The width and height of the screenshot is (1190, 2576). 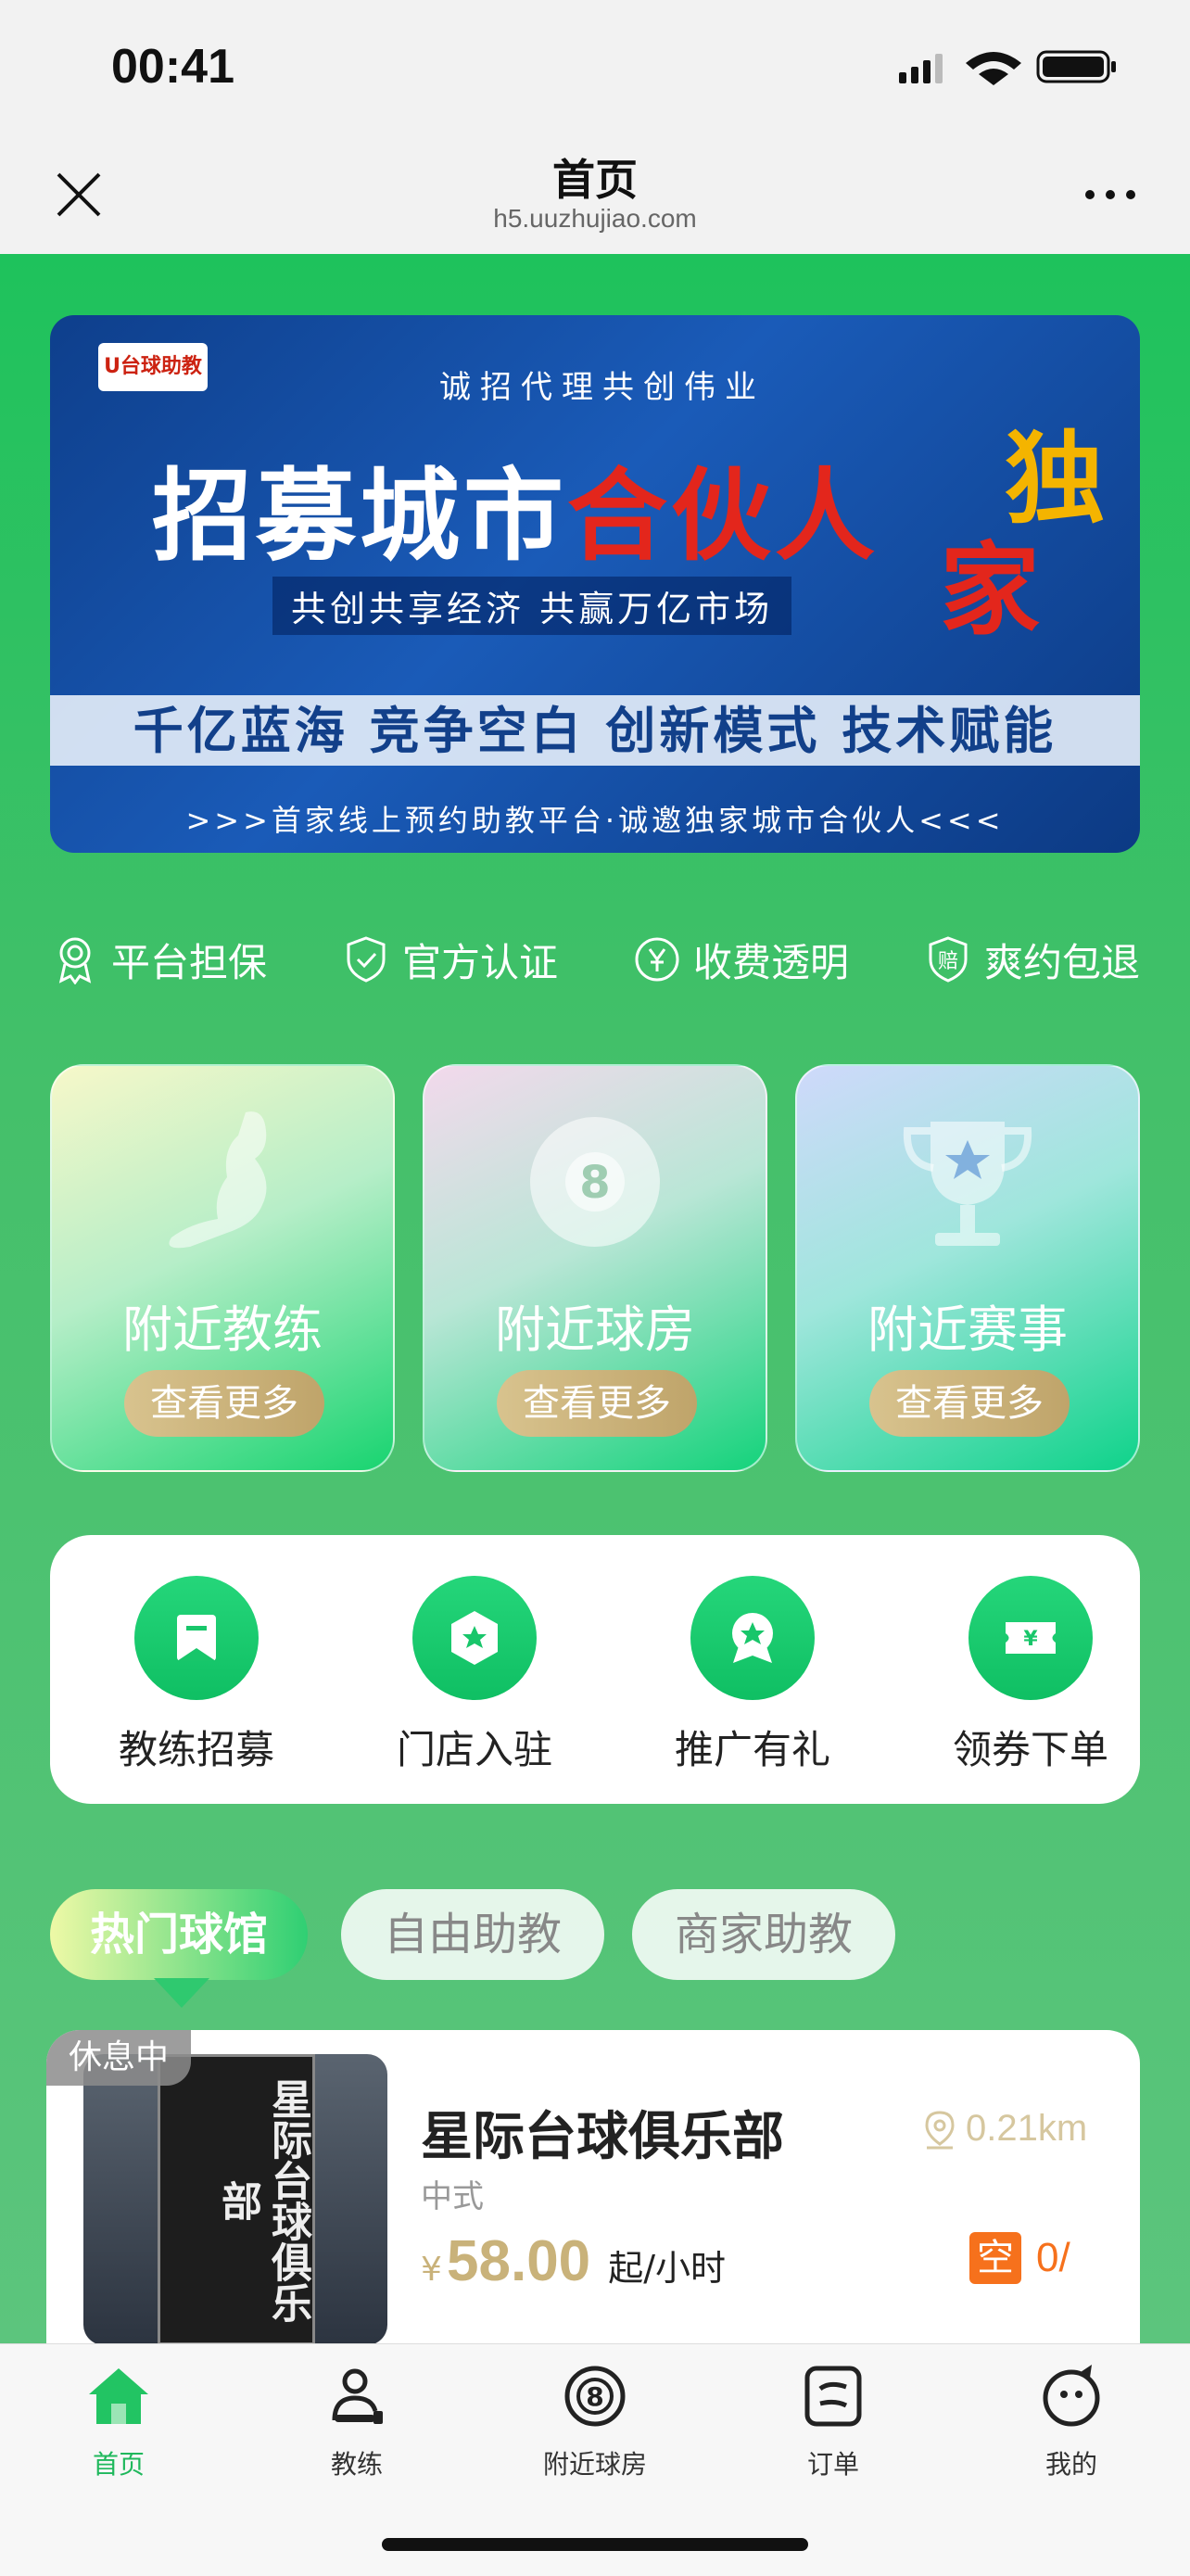 I want to click on feature-item: 平台担保, so click(x=158, y=960).